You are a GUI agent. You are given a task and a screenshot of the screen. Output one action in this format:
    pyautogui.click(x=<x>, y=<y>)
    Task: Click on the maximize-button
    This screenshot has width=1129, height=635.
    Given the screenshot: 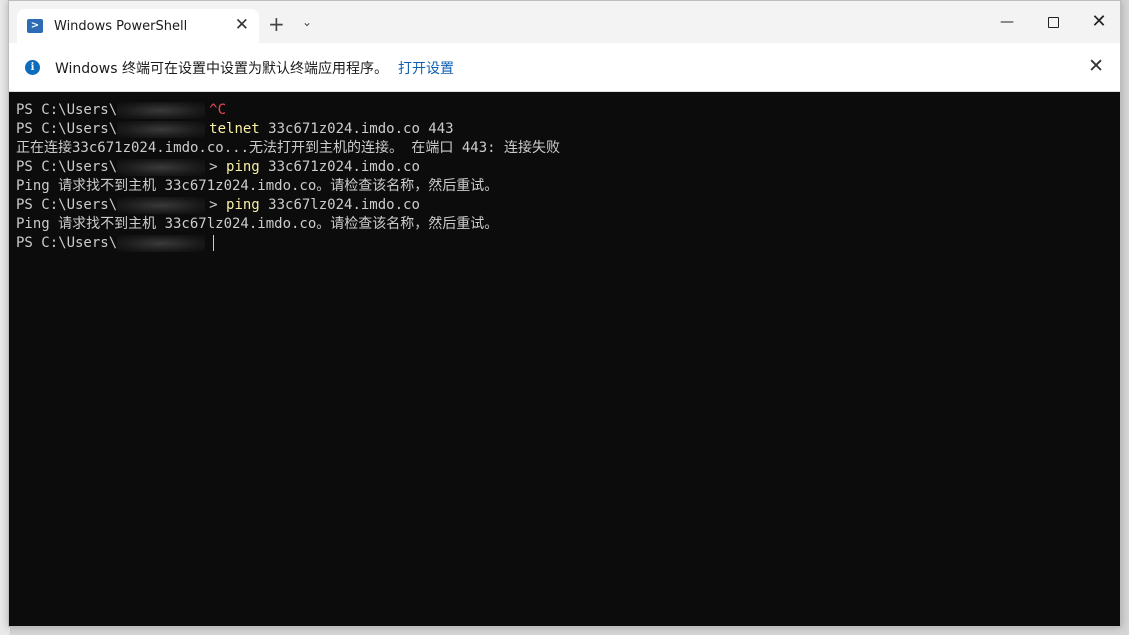 What is the action you would take?
    pyautogui.click(x=1053, y=22)
    